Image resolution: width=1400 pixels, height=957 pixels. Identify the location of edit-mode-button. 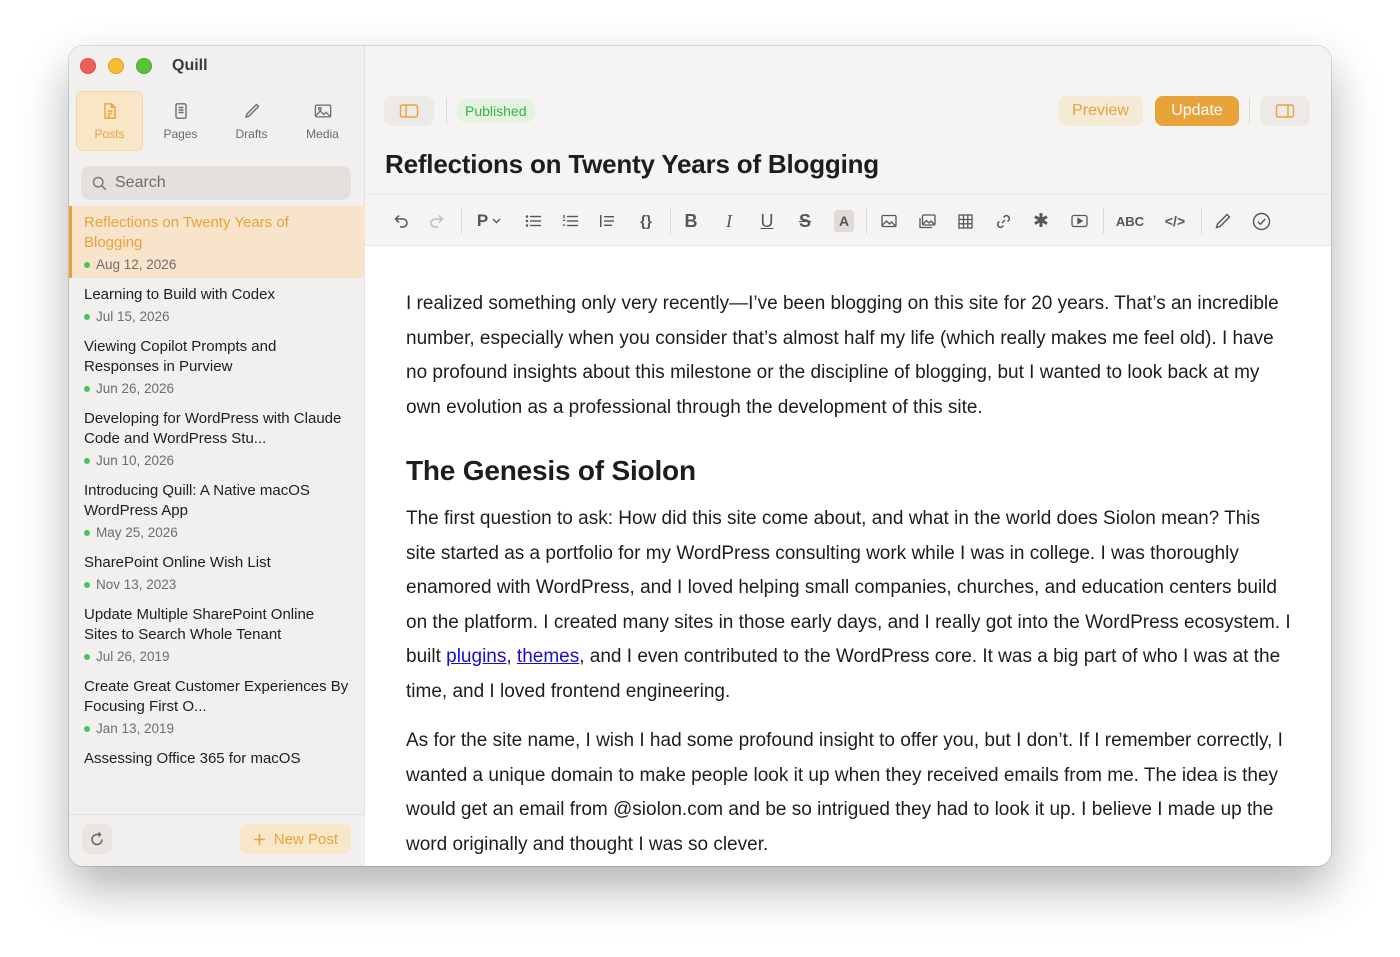
(1223, 221).